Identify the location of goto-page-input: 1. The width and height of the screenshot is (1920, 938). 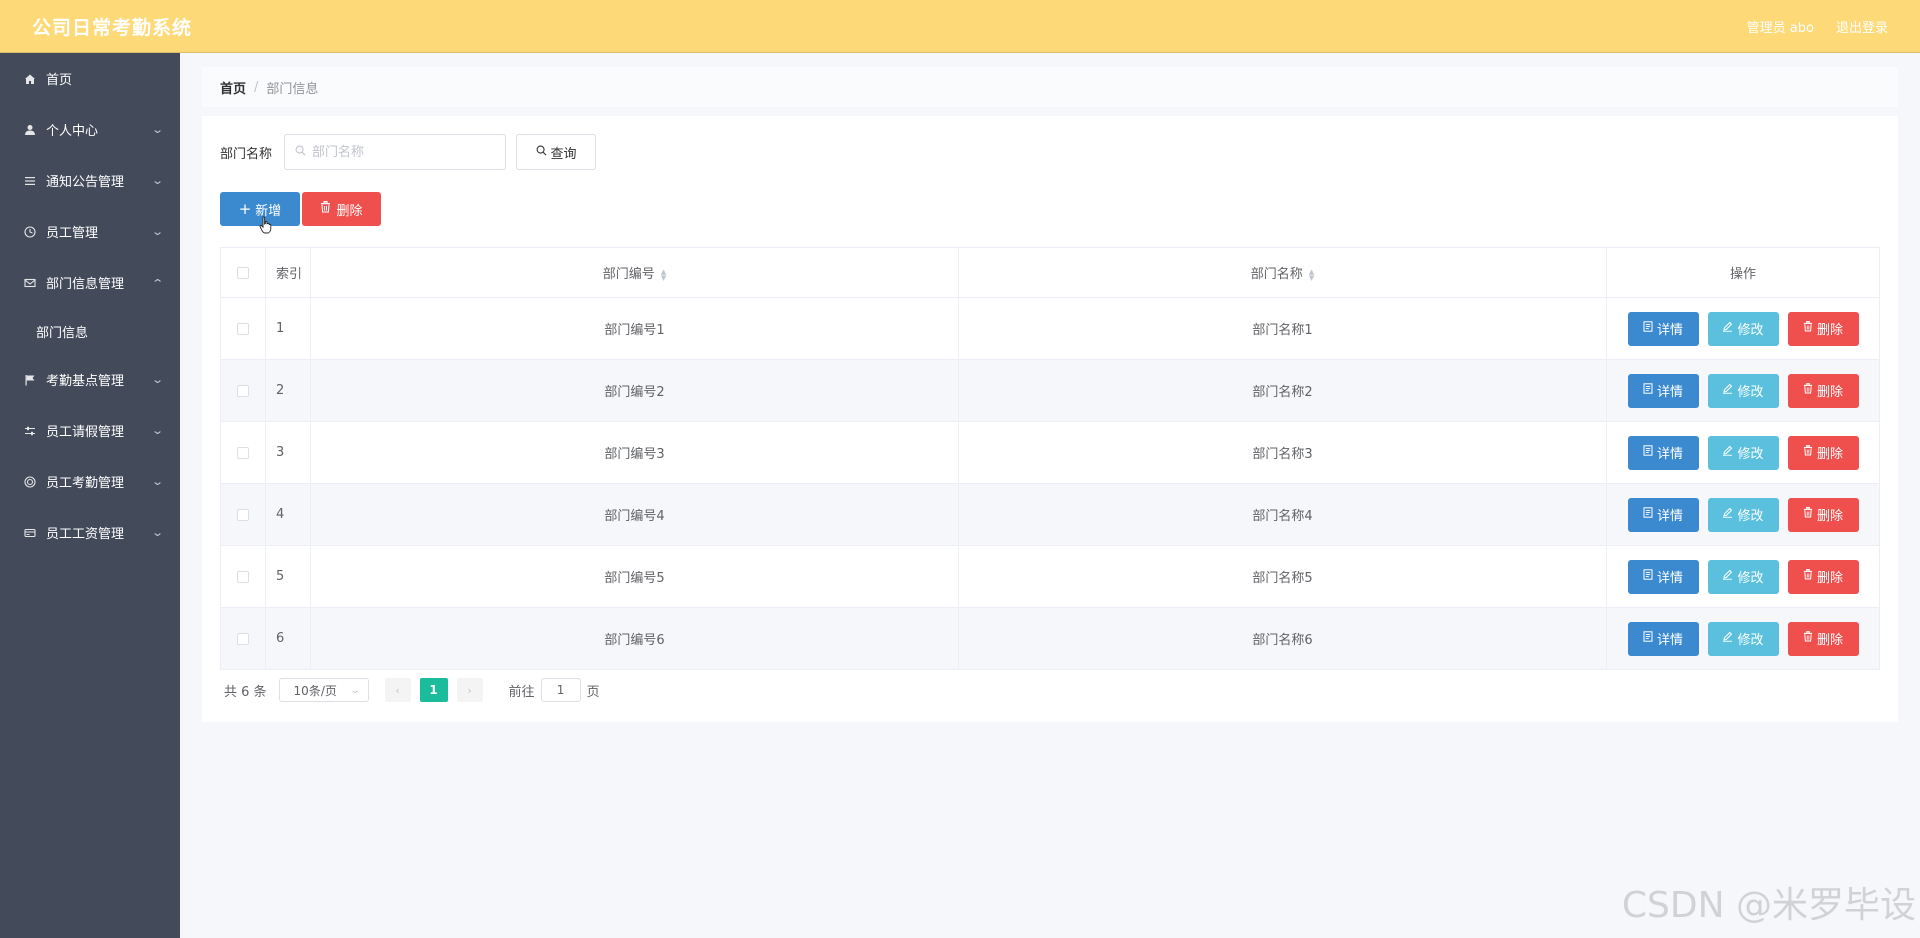
(560, 690).